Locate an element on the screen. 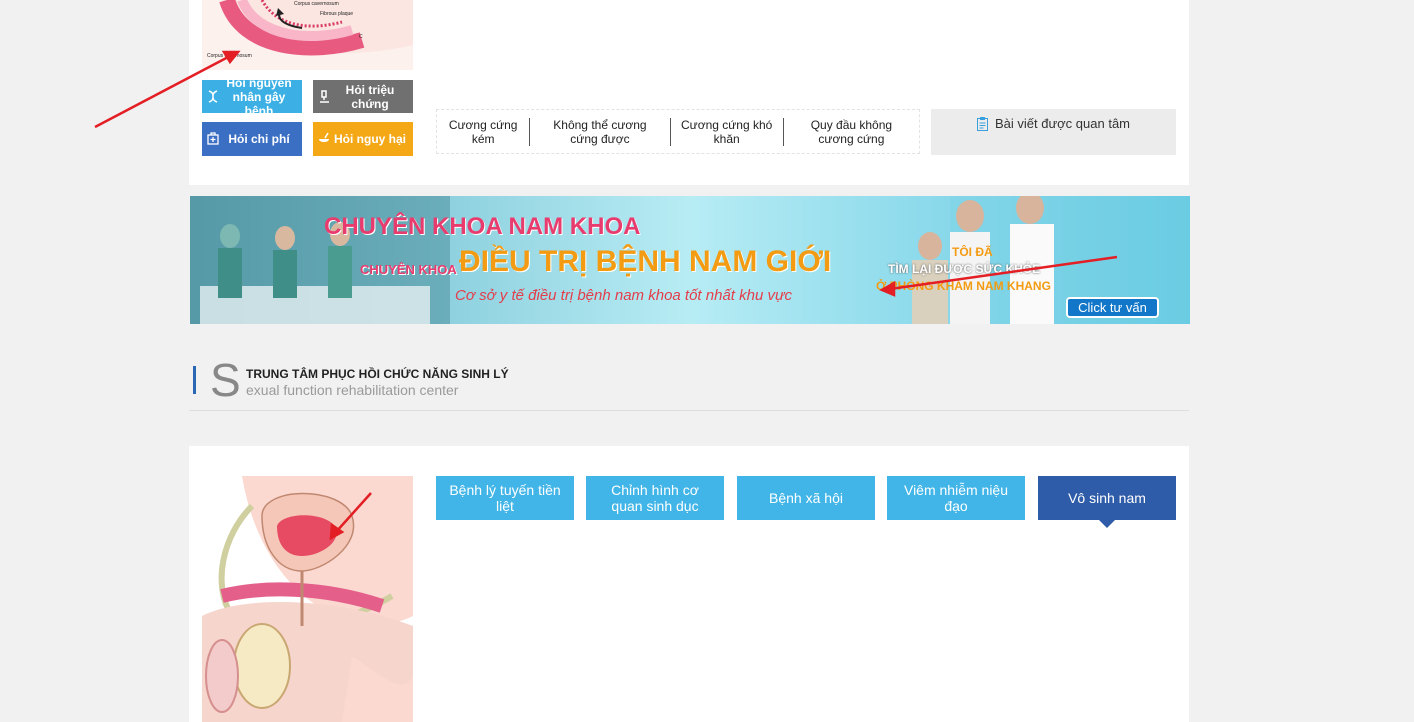  category-label: Bệnh lý tuyến tiền liệt is located at coordinates (505, 498).